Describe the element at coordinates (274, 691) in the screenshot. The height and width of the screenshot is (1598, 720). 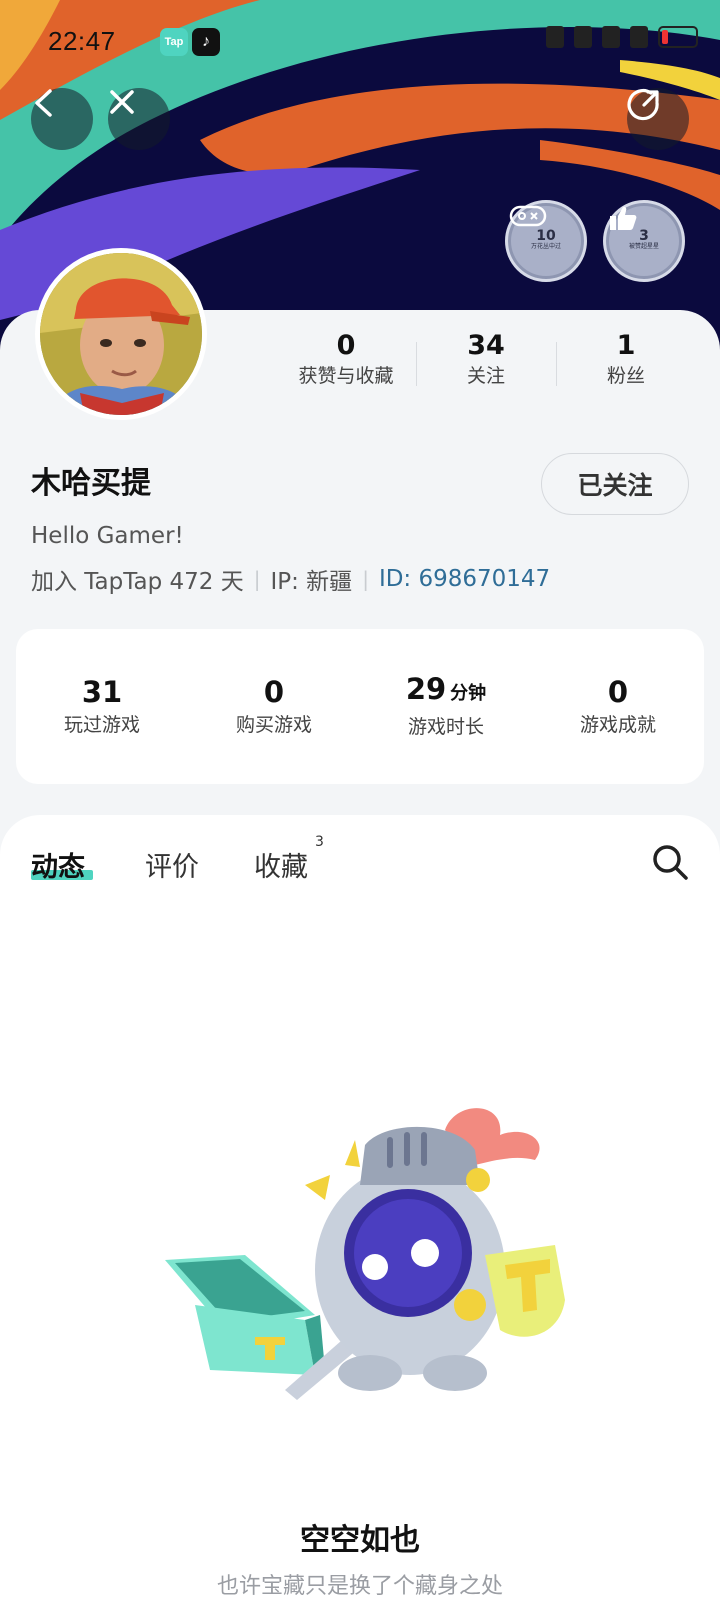
I see `games-bought-count: 0` at that location.